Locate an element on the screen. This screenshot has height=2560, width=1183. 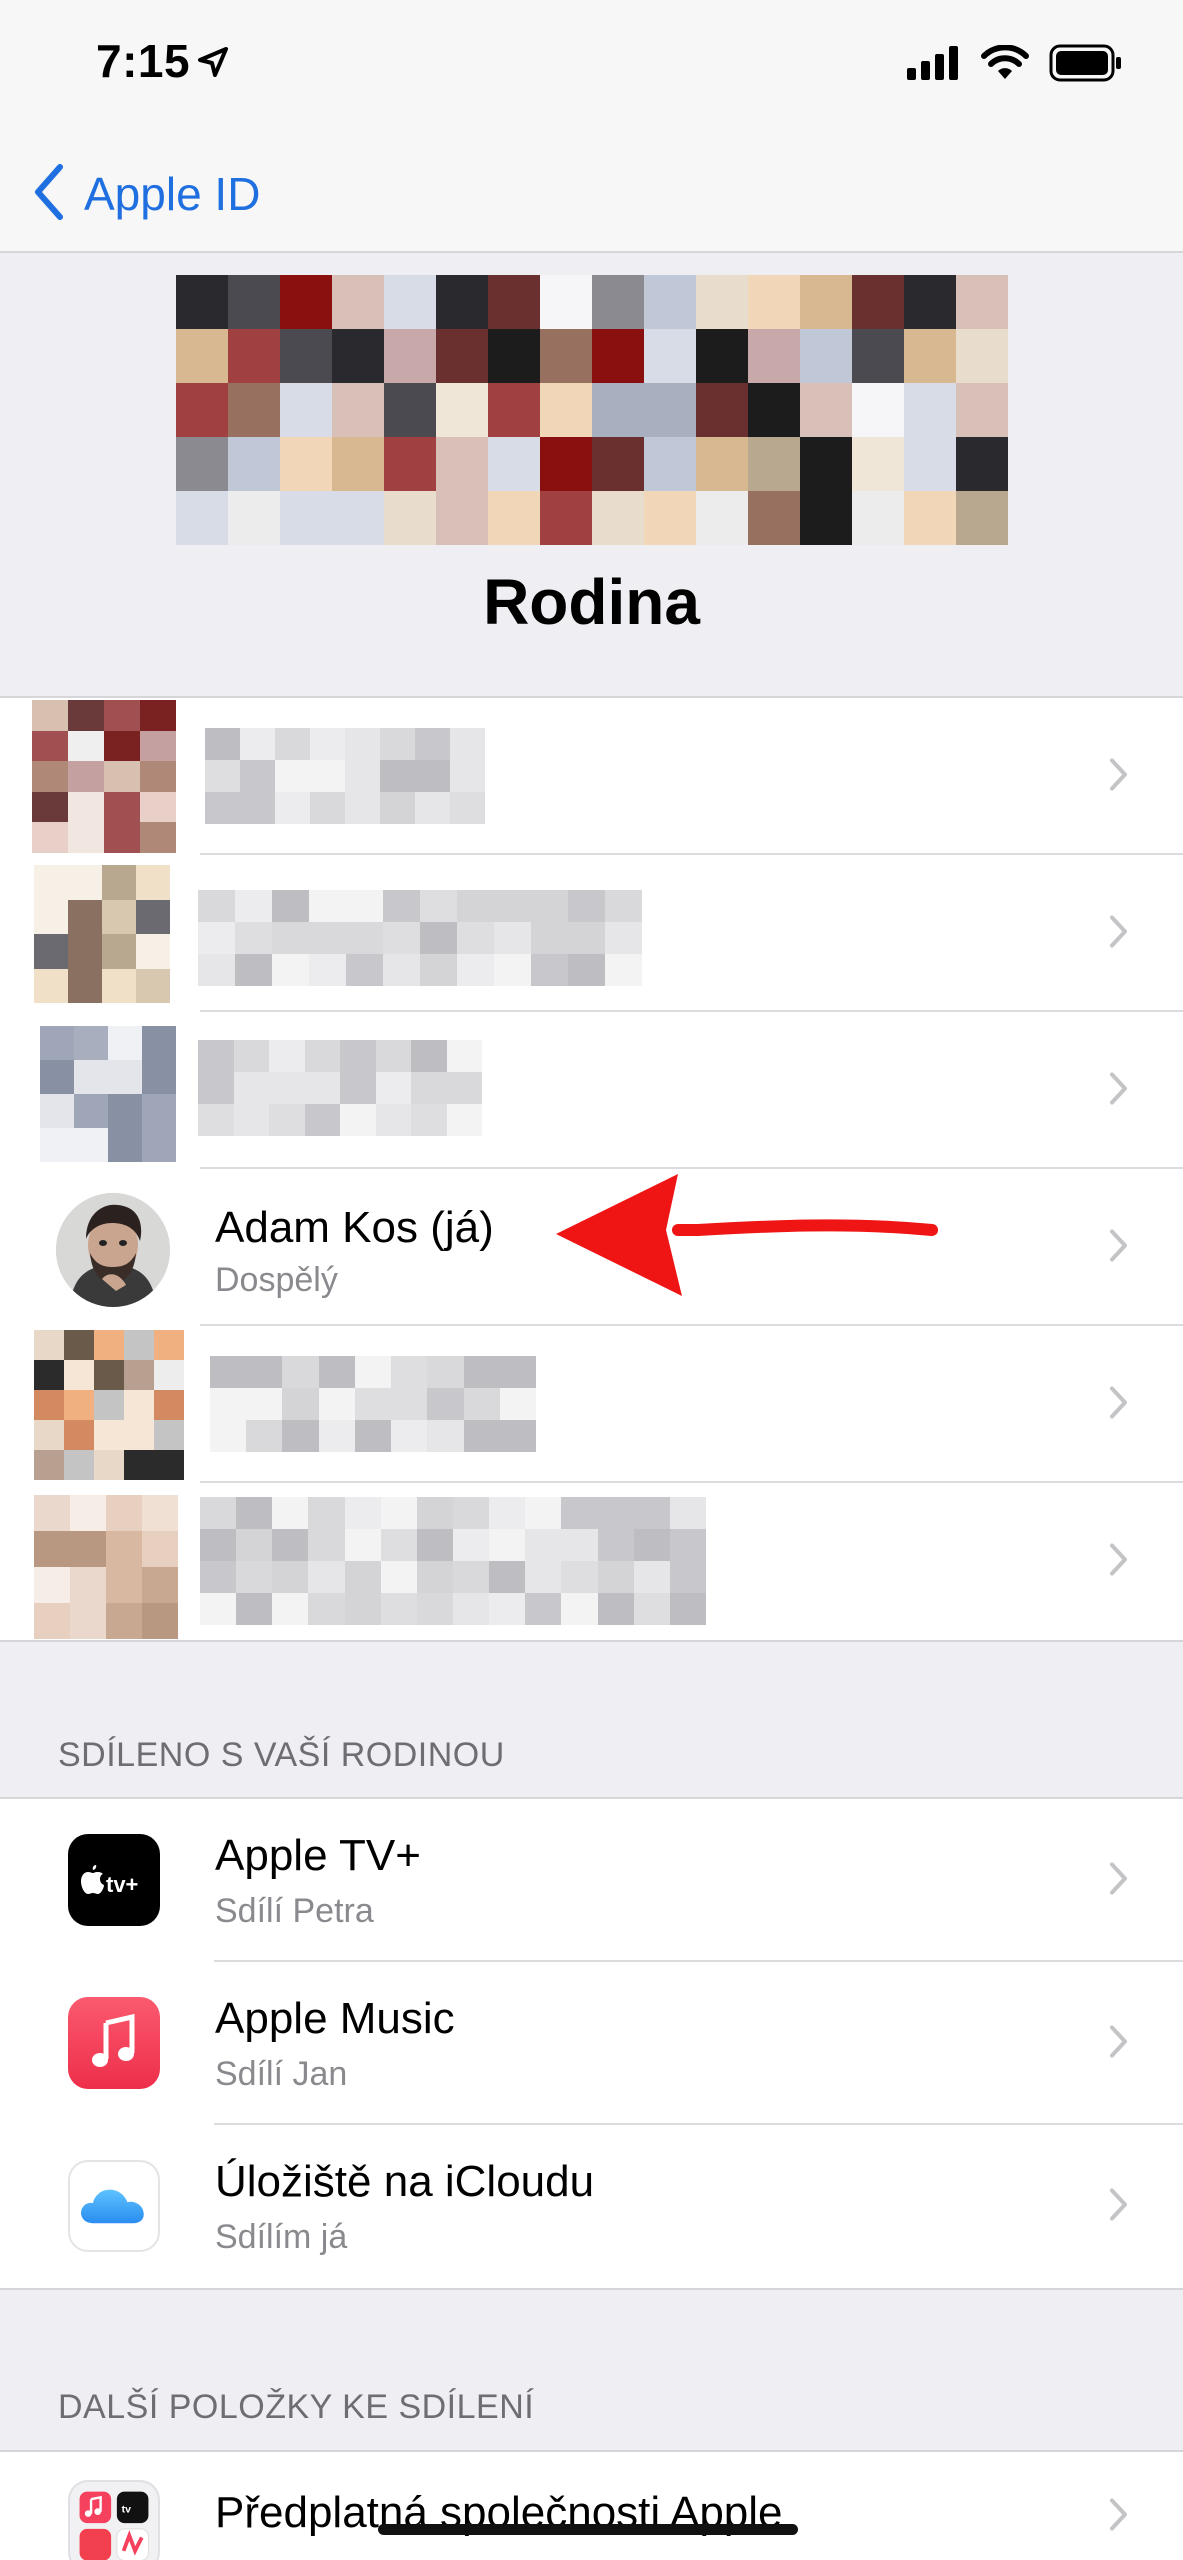
status-time: 7:15 is located at coordinates (143, 61).